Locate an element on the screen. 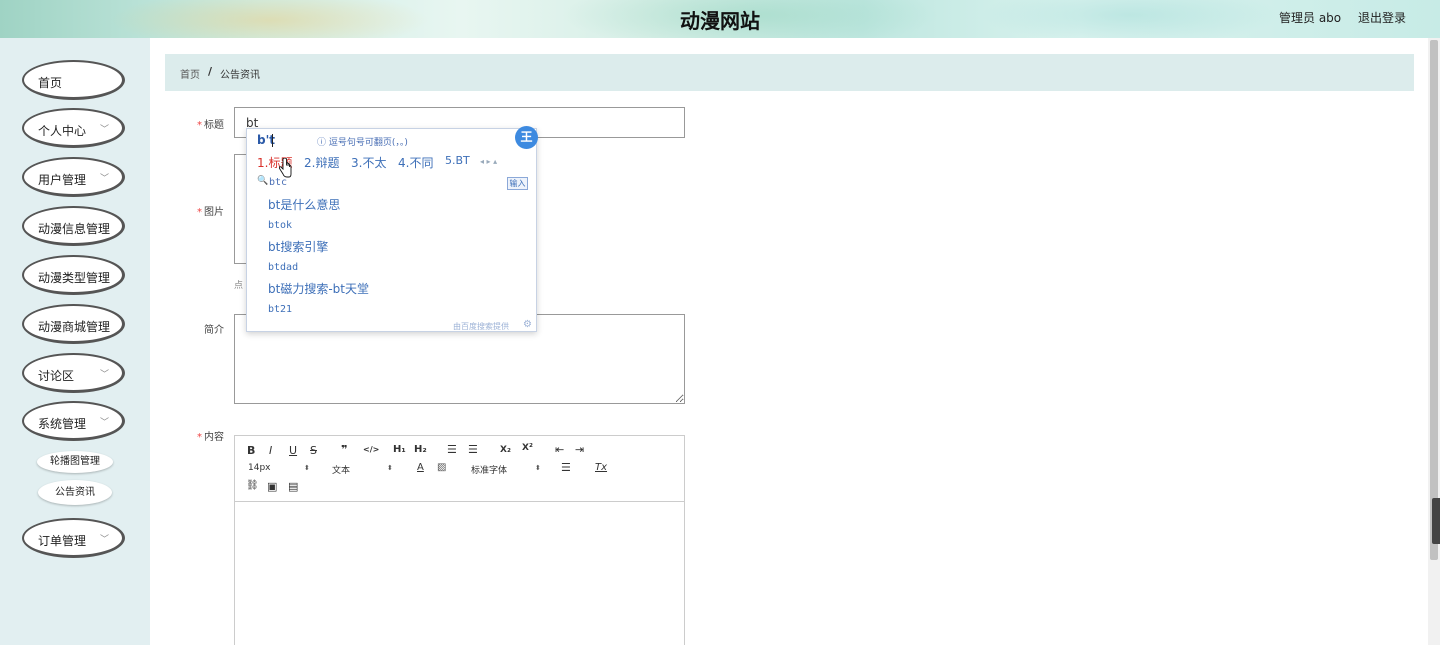 Image resolution: width=1440 pixels, height=645 pixels. blockquote-button: ❞ is located at coordinates (344, 449).